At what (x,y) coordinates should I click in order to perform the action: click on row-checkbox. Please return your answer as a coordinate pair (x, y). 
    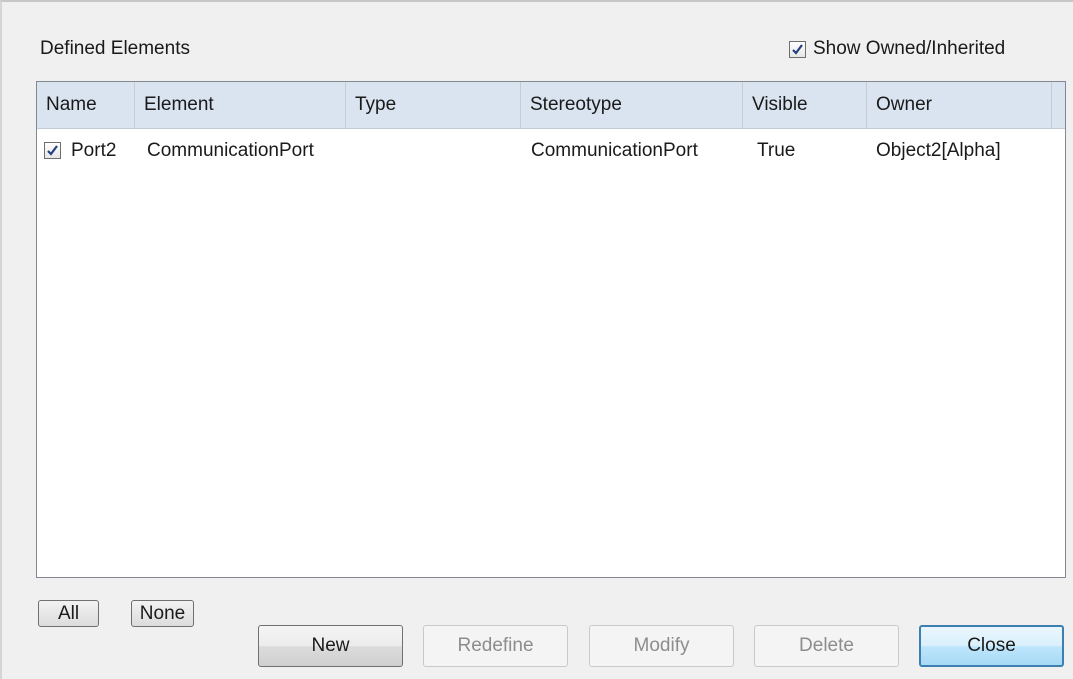
    Looking at the image, I should click on (52, 150).